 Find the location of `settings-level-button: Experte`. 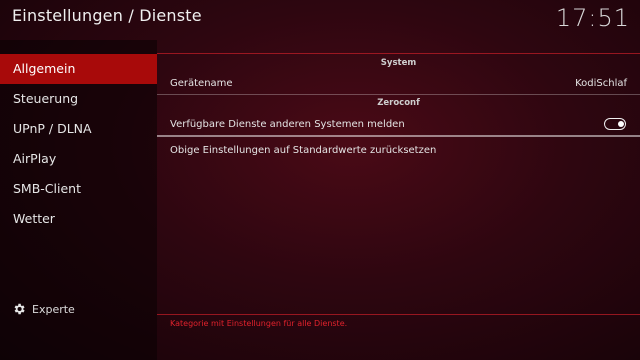

settings-level-button: Experte is located at coordinates (43, 309).